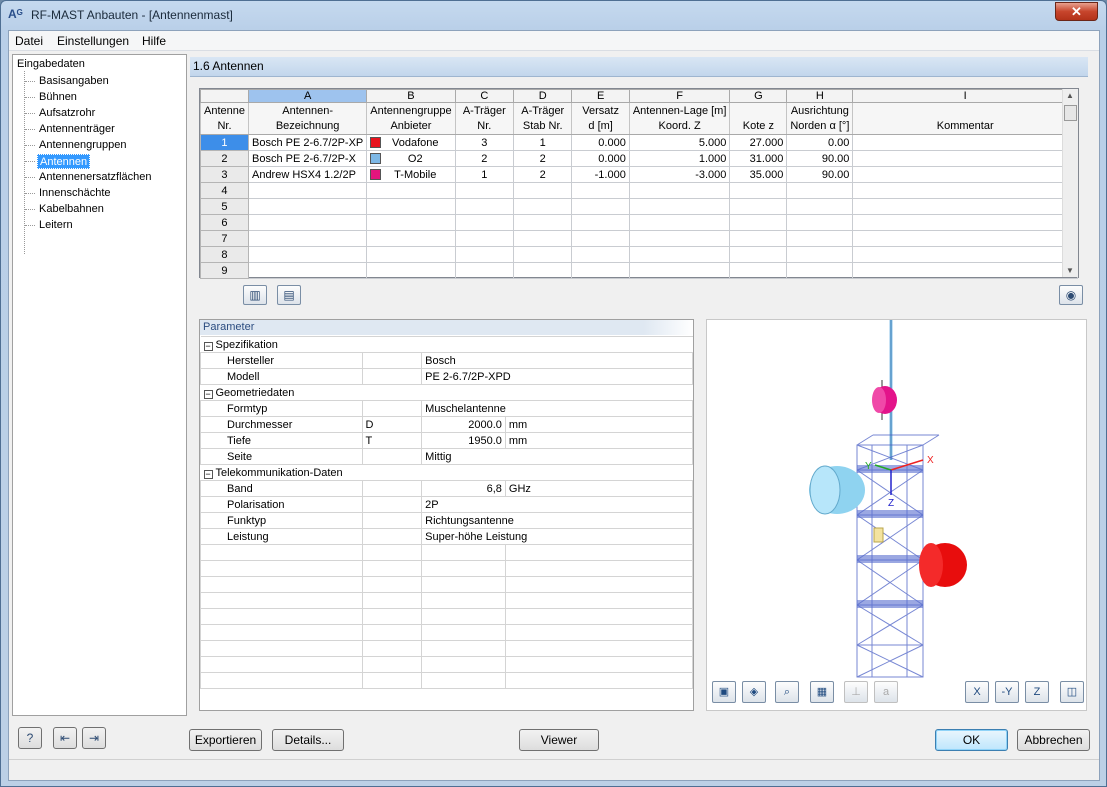 The image size is (1107, 787). Describe the element at coordinates (543, 96) in the screenshot. I see `column-letter-d: D` at that location.